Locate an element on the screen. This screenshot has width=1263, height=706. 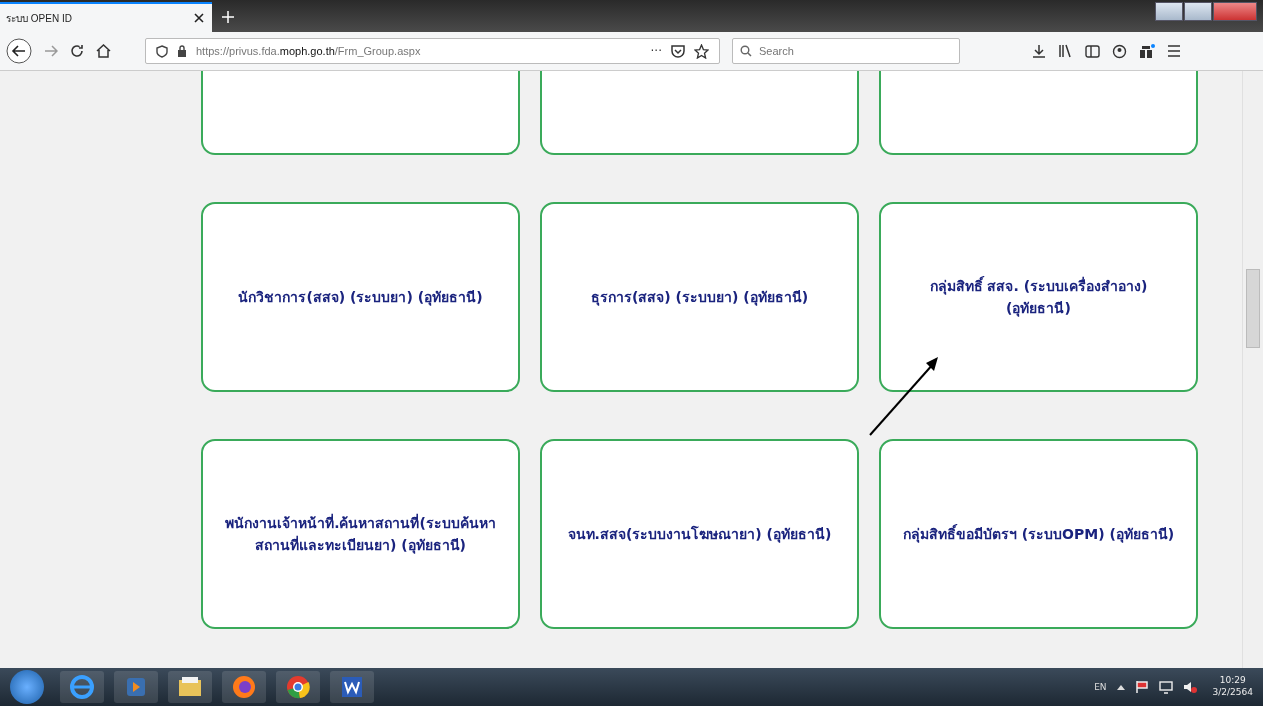
network-icon is located at coordinates (1165, 687).